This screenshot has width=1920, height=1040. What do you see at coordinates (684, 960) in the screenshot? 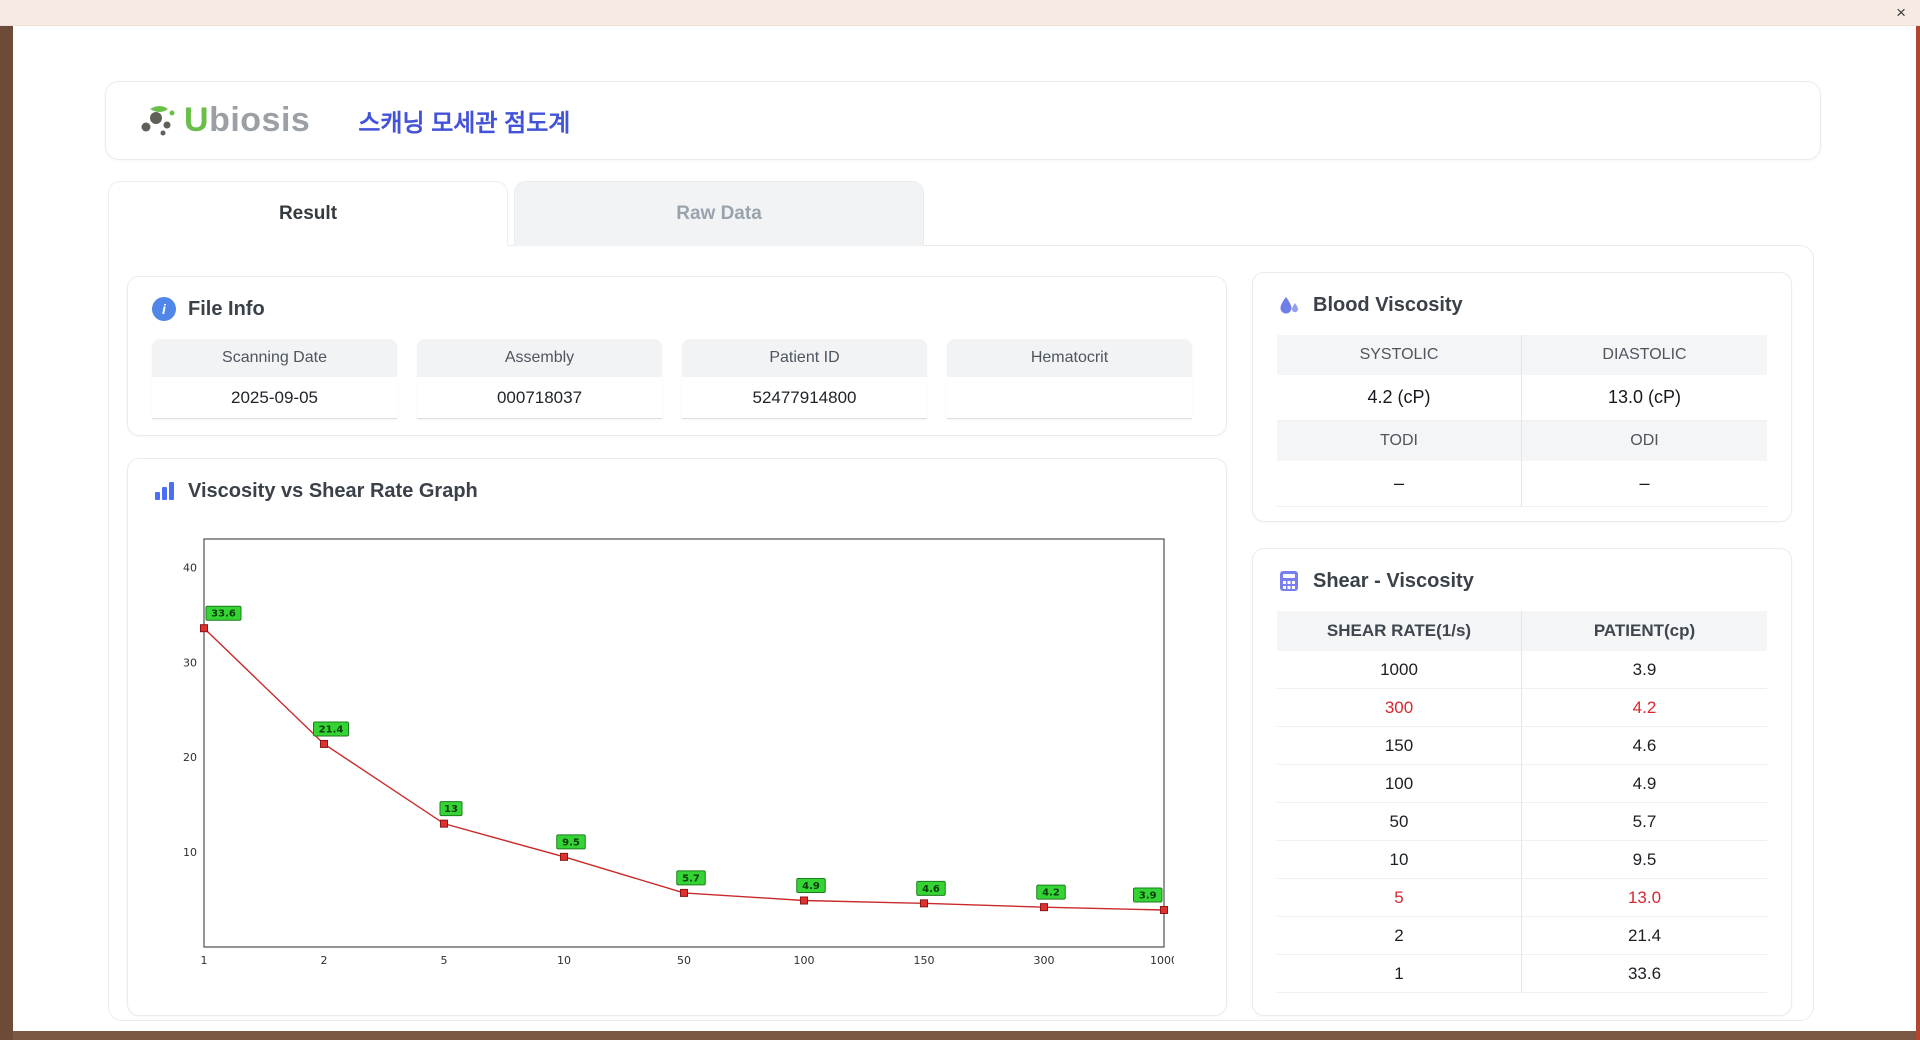
I see `svg-text: 50` at bounding box center [684, 960].